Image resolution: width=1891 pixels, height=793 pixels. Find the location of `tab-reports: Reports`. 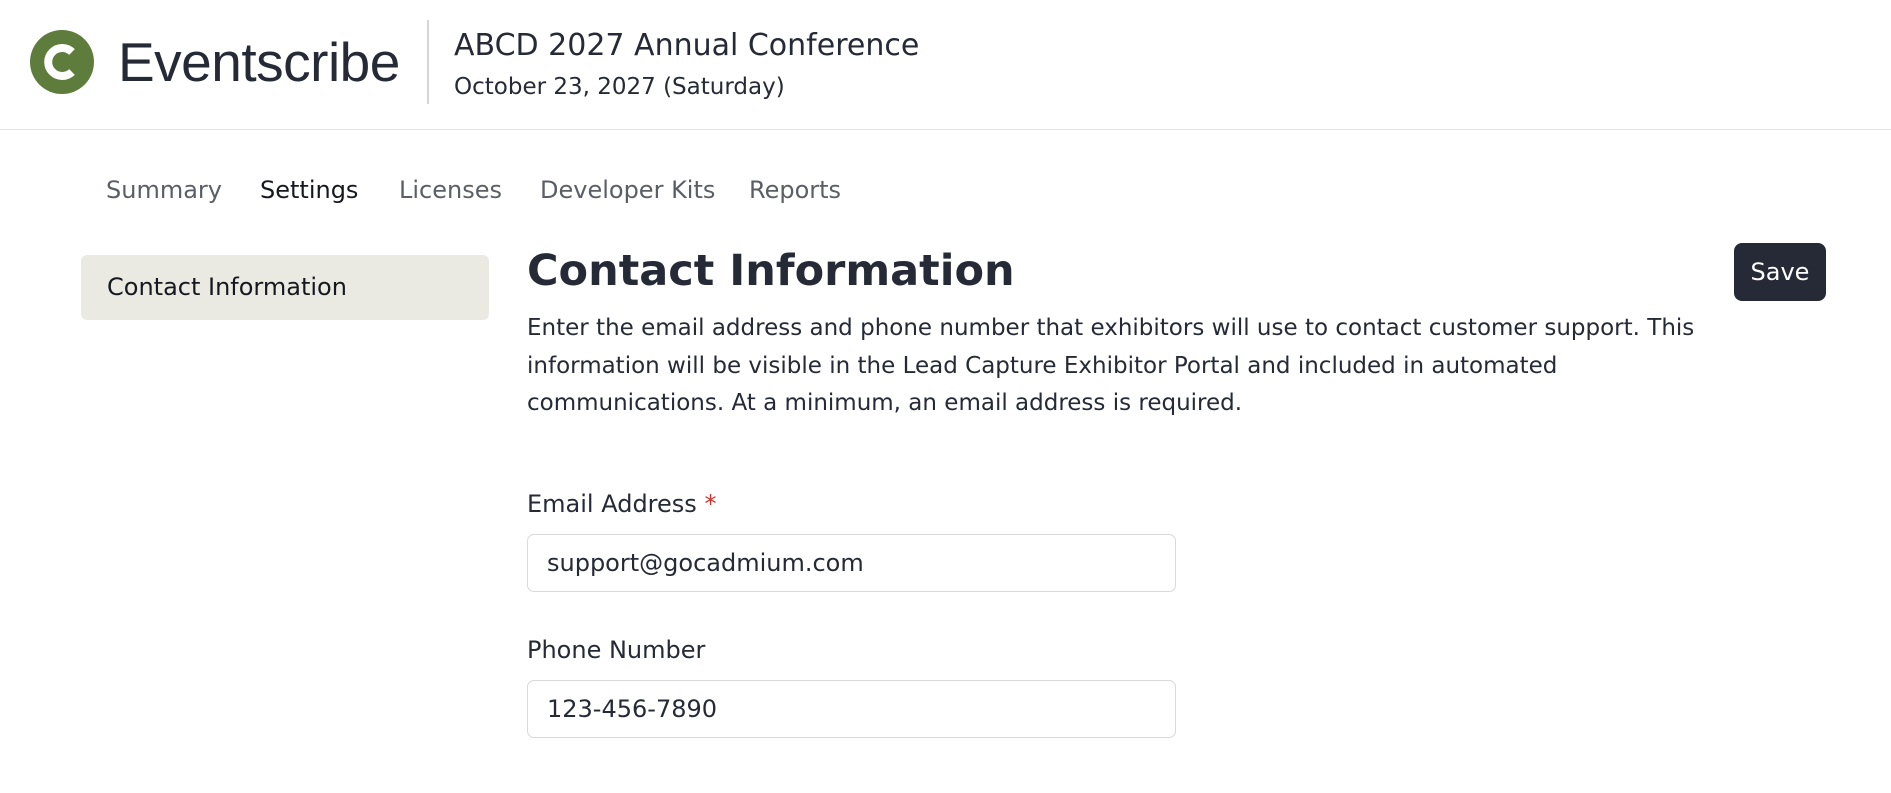

tab-reports: Reports is located at coordinates (795, 190).